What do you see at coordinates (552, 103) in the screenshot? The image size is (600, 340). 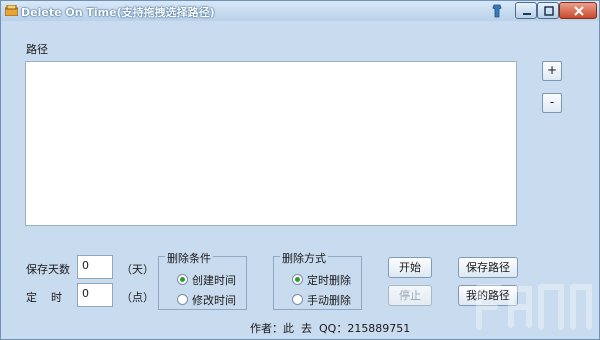 I see `remove-path-button: -` at bounding box center [552, 103].